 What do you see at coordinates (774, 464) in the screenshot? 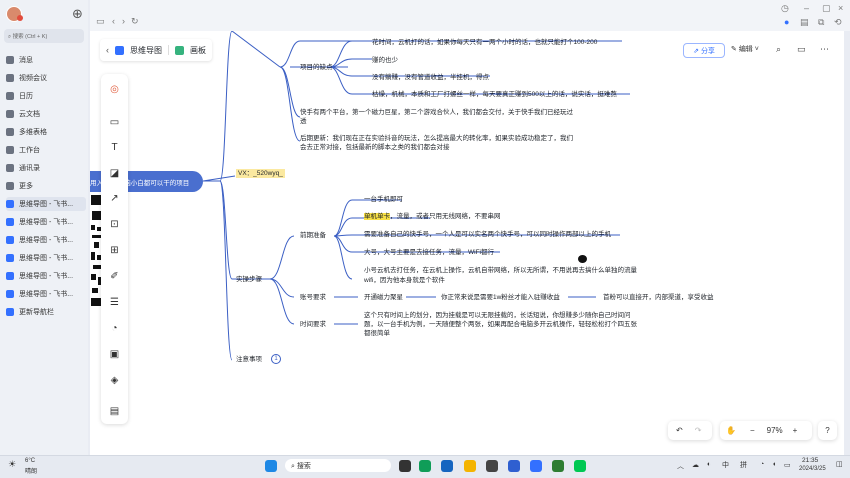
I see `volume-icon: ◖` at bounding box center [774, 464].